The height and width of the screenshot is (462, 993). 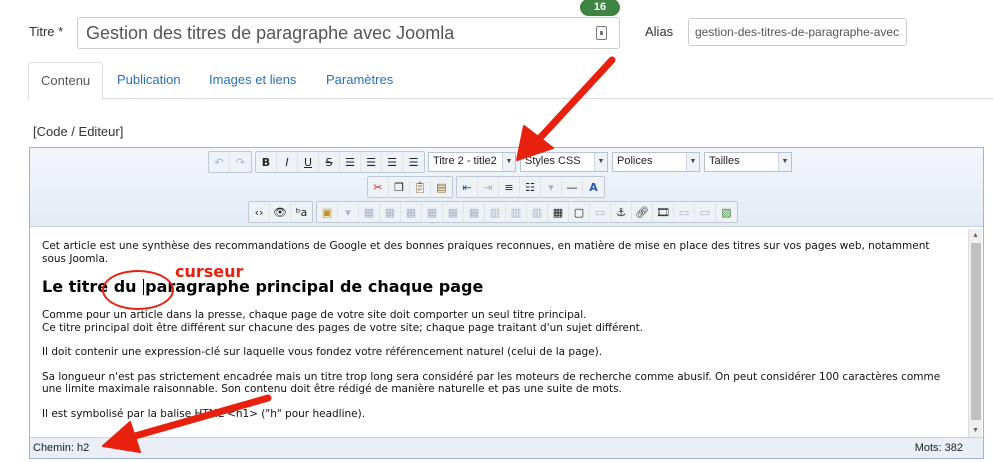 I want to click on insert-col-after-icon: ▥, so click(x=516, y=212).